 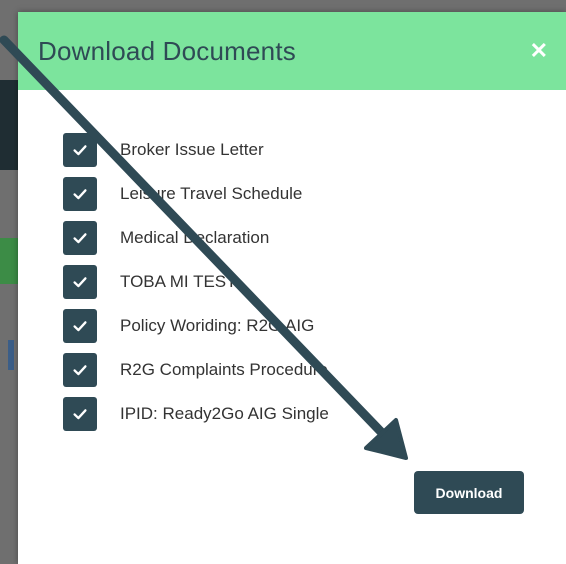 I want to click on list-item: Medical Declaration, so click(x=196, y=238).